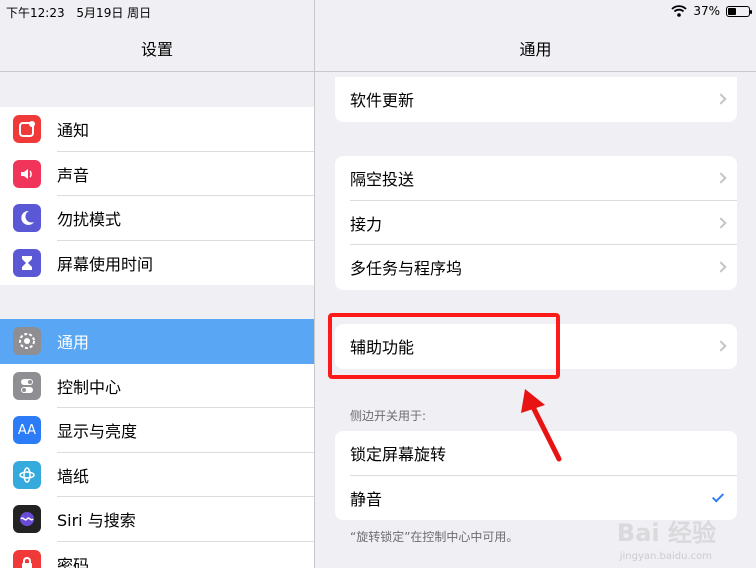 The width and height of the screenshot is (756, 568). I want to click on wifi-icon, so click(679, 11).